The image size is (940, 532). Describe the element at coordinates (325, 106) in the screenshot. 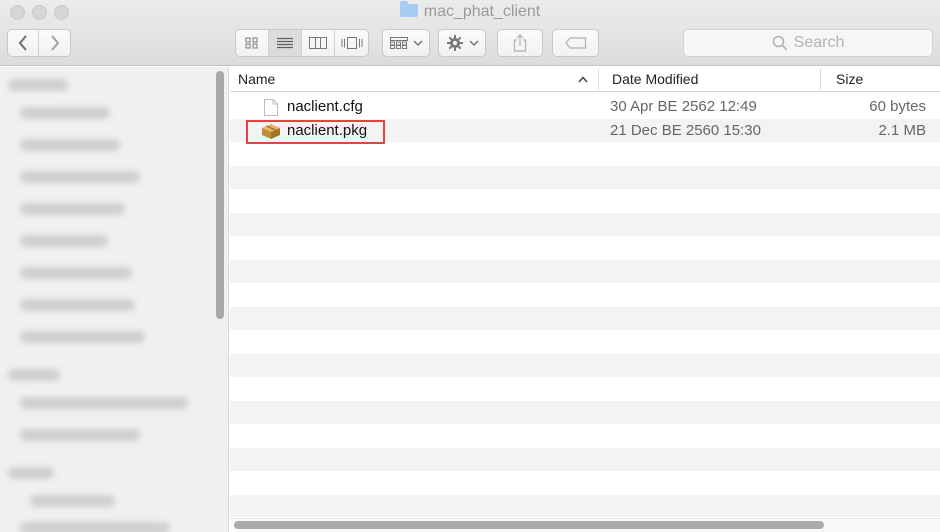

I see `file-name: naclient.cfg` at that location.